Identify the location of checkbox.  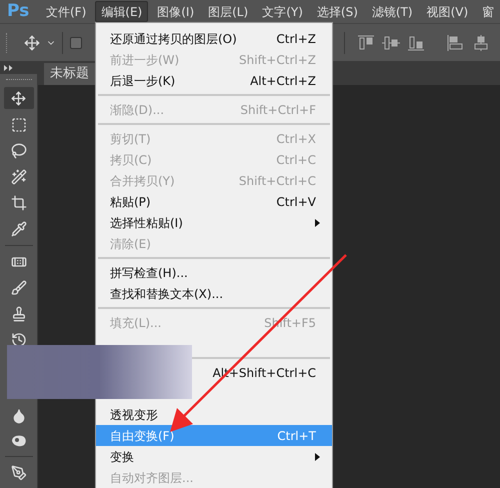
(76, 42).